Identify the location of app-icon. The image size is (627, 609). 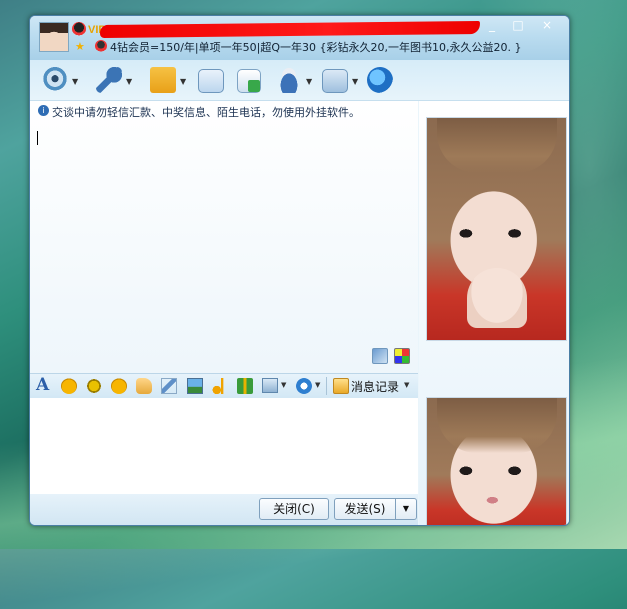
(335, 81).